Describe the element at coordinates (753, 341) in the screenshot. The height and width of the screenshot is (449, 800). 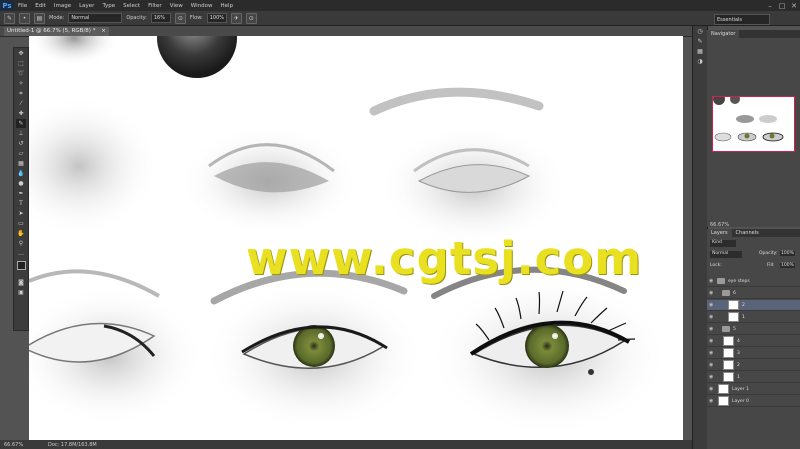
I see `layer-row: ◉ 4` at that location.